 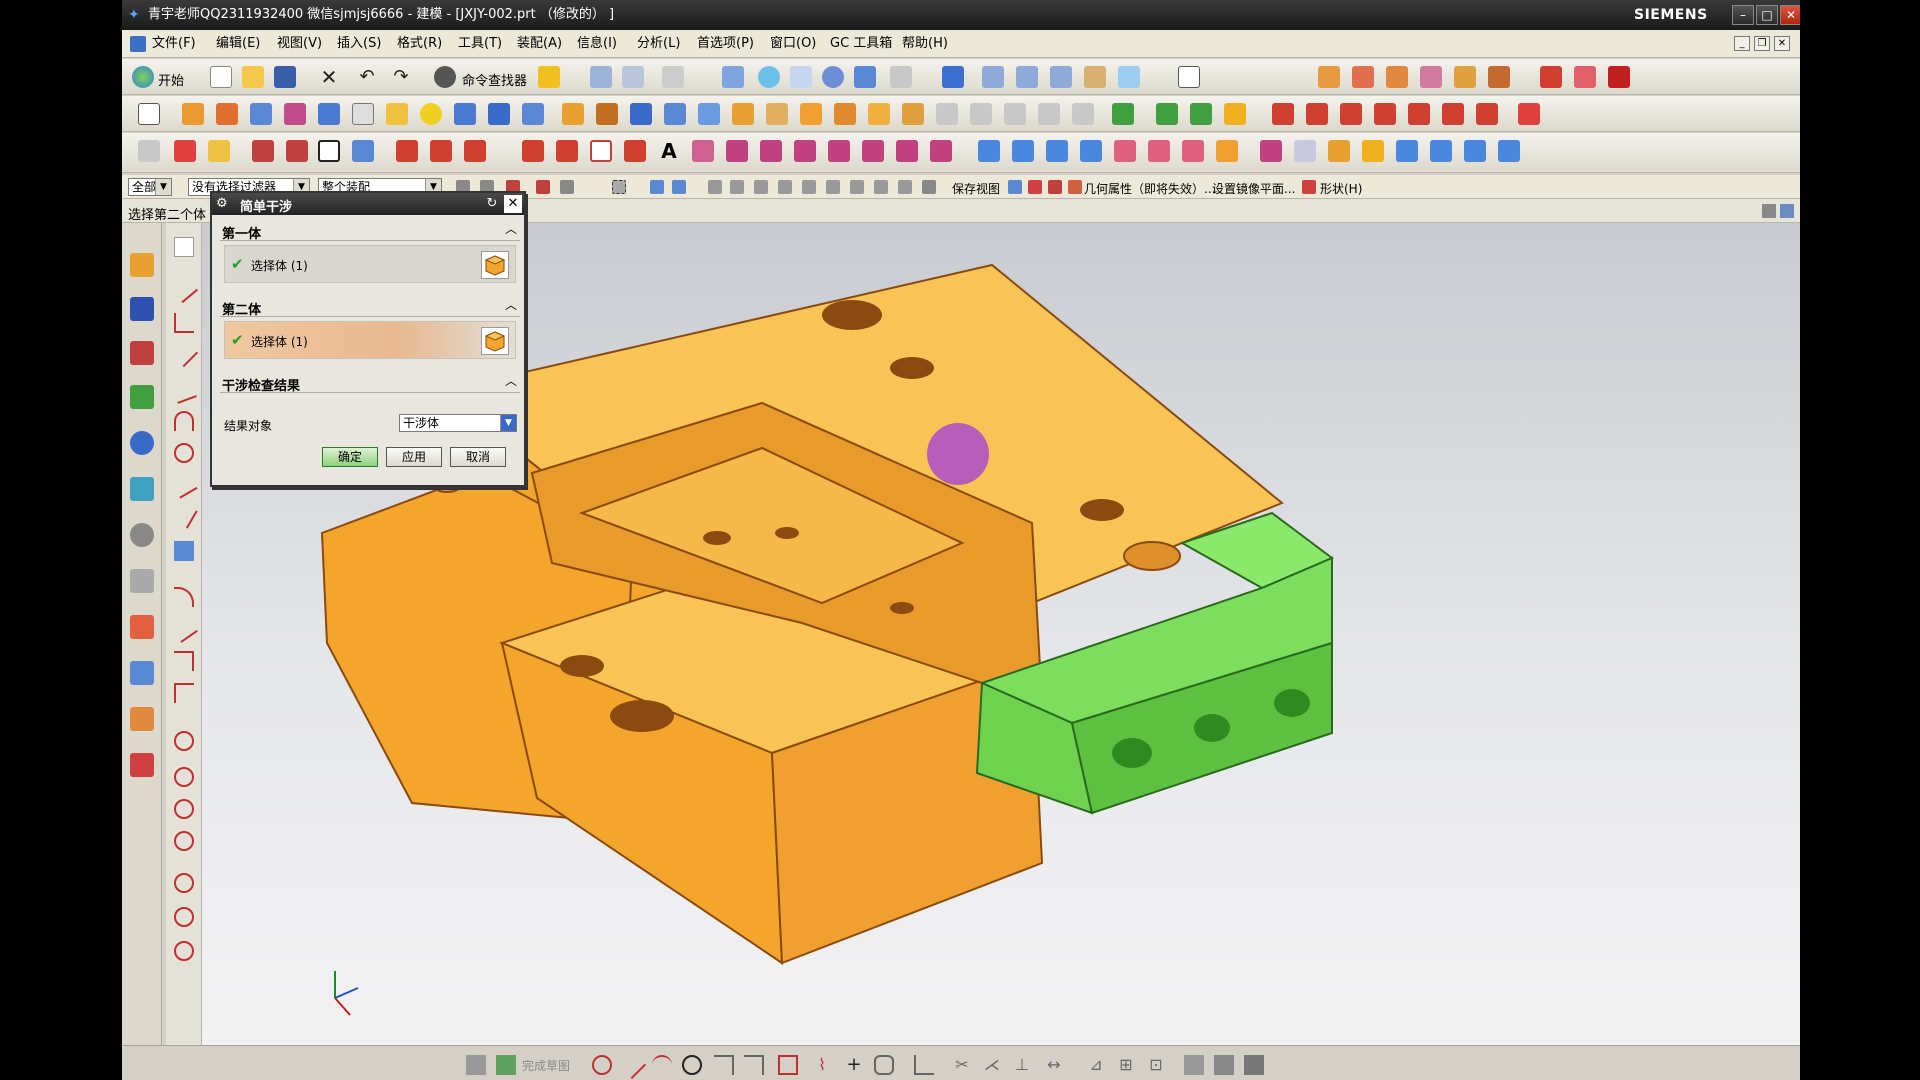 I want to click on project-curve-icon, so click(x=737, y=151).